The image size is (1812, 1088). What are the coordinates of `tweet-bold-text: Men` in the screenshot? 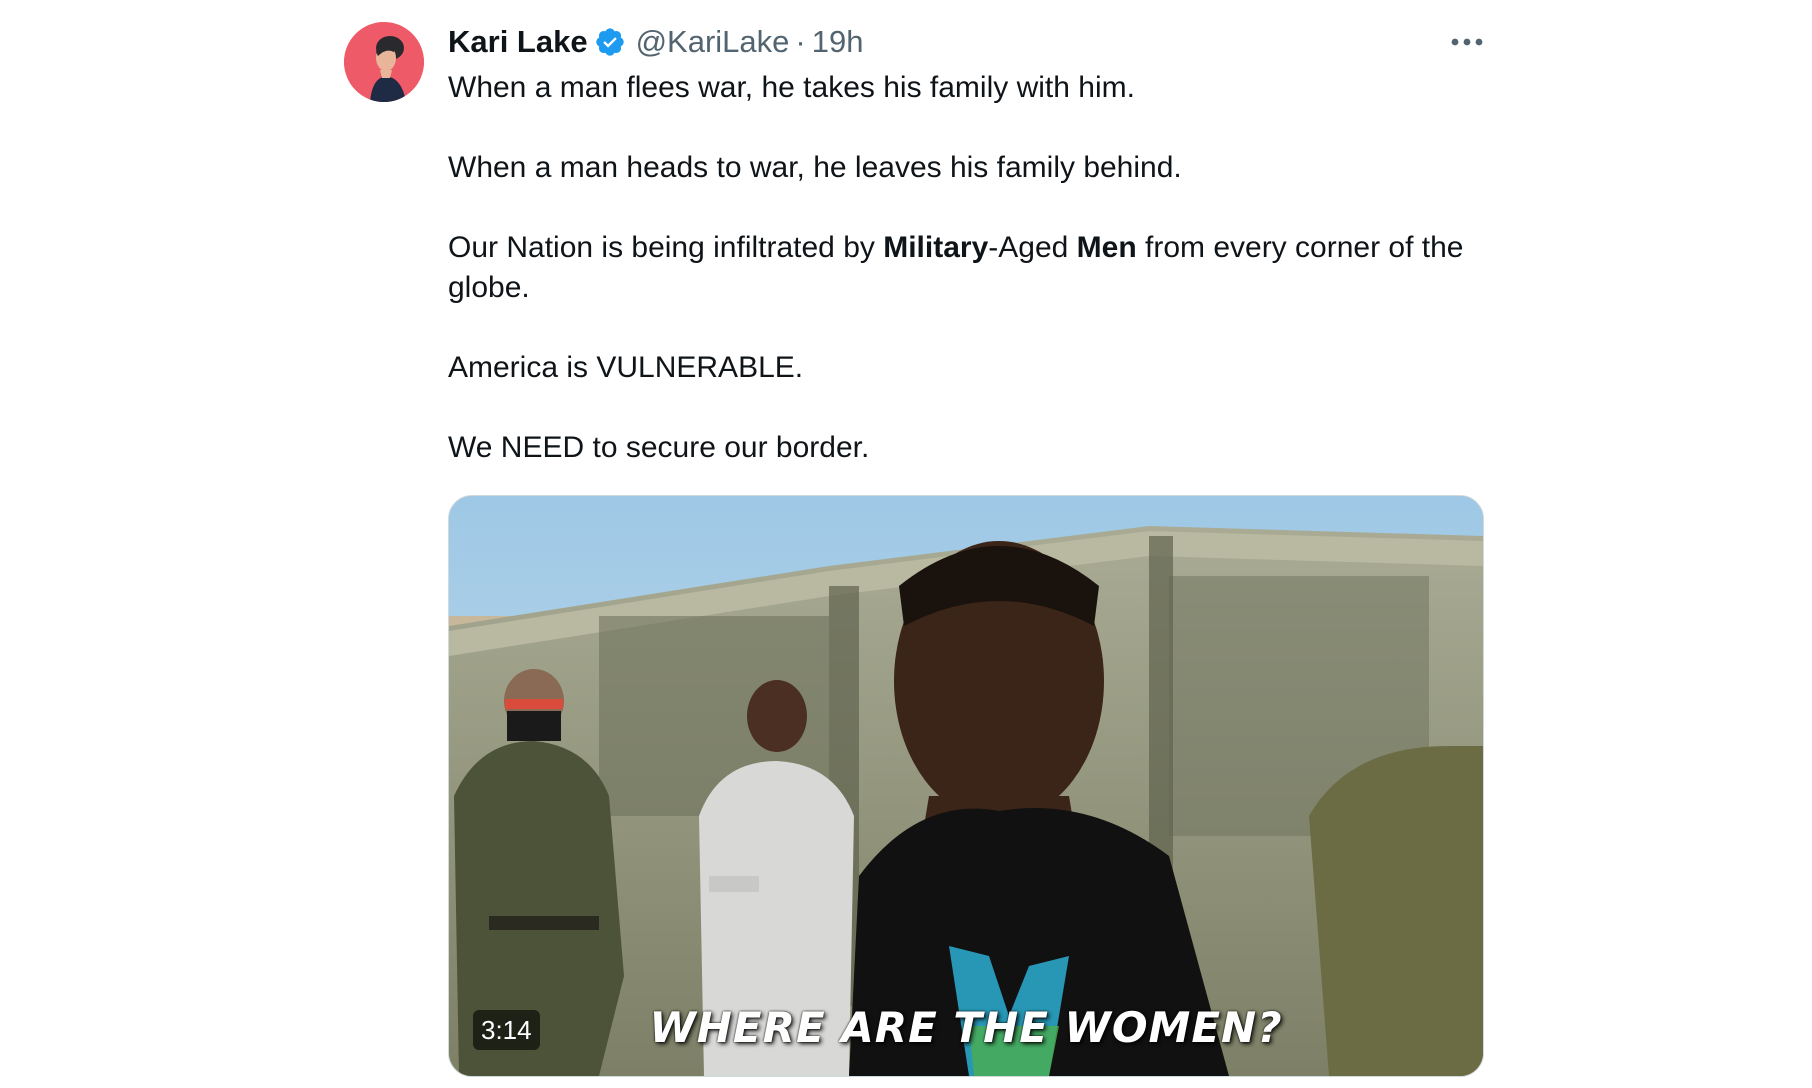 It's located at (1106, 247).